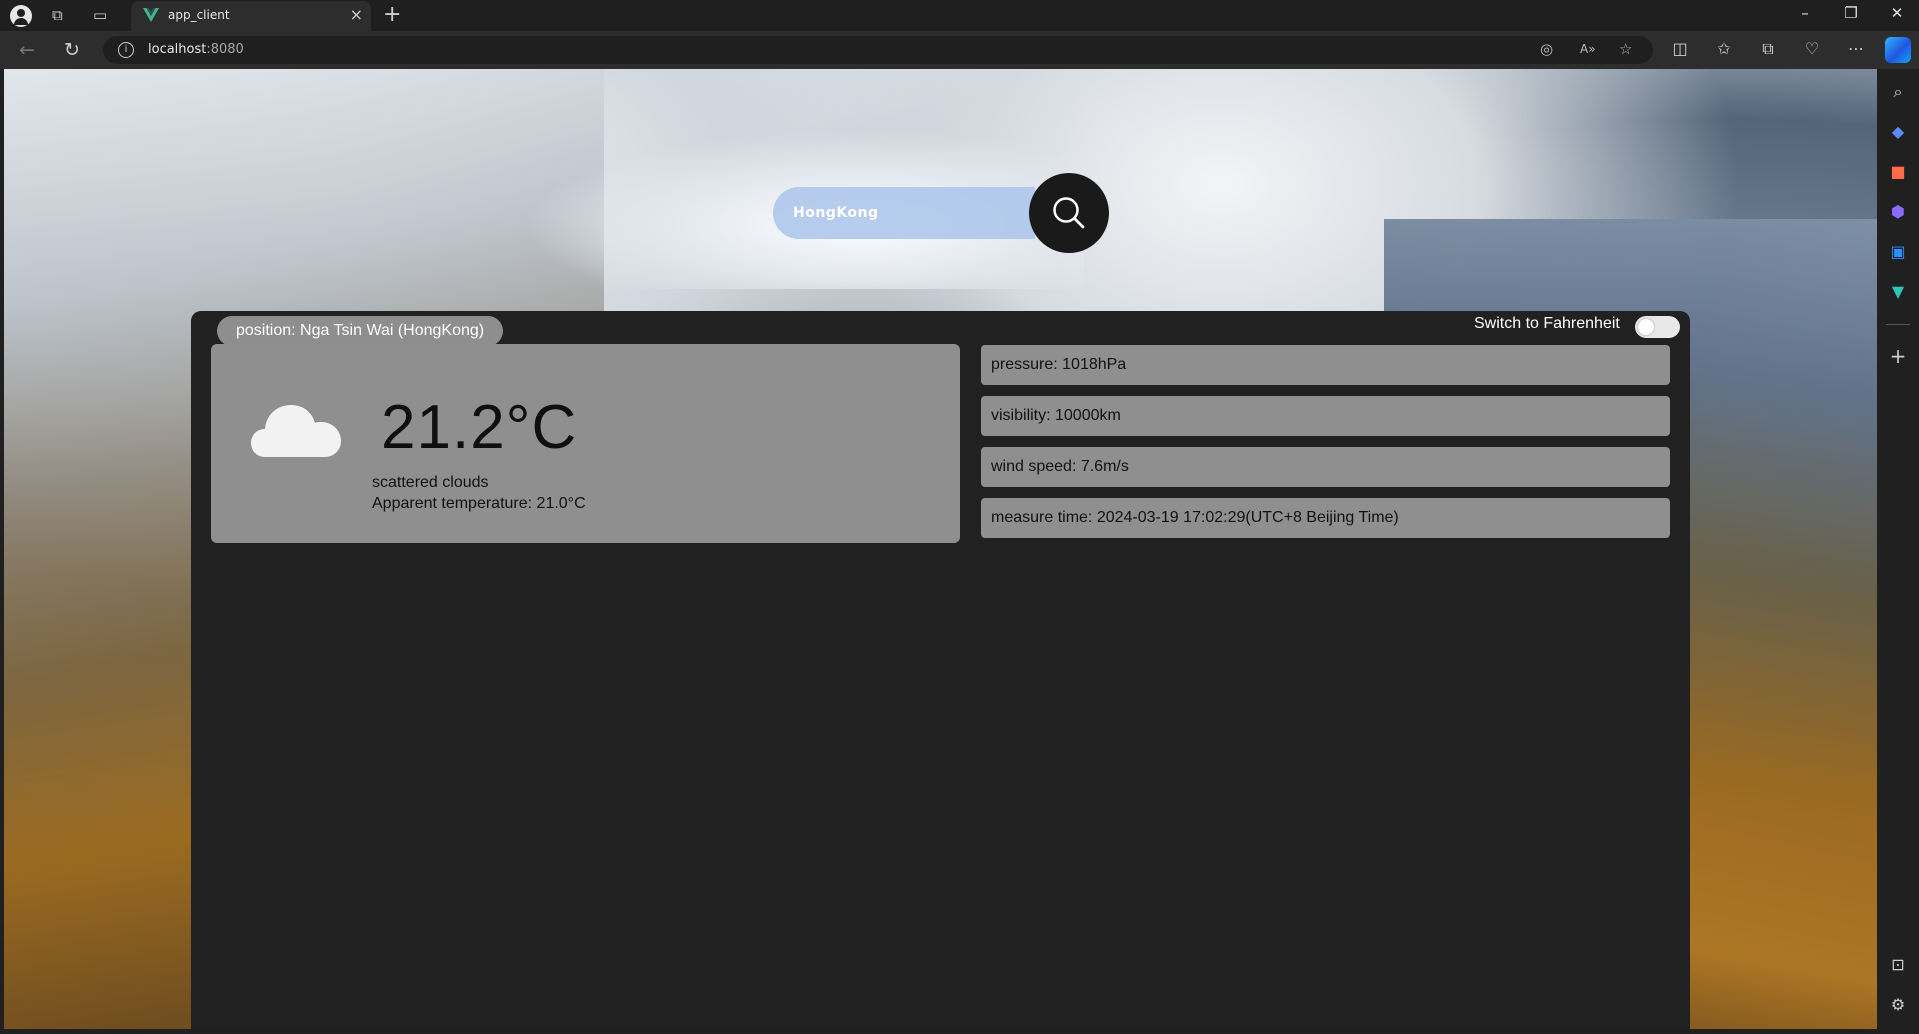  Describe the element at coordinates (479, 427) in the screenshot. I see `temperature-value: 21.2°C` at that location.